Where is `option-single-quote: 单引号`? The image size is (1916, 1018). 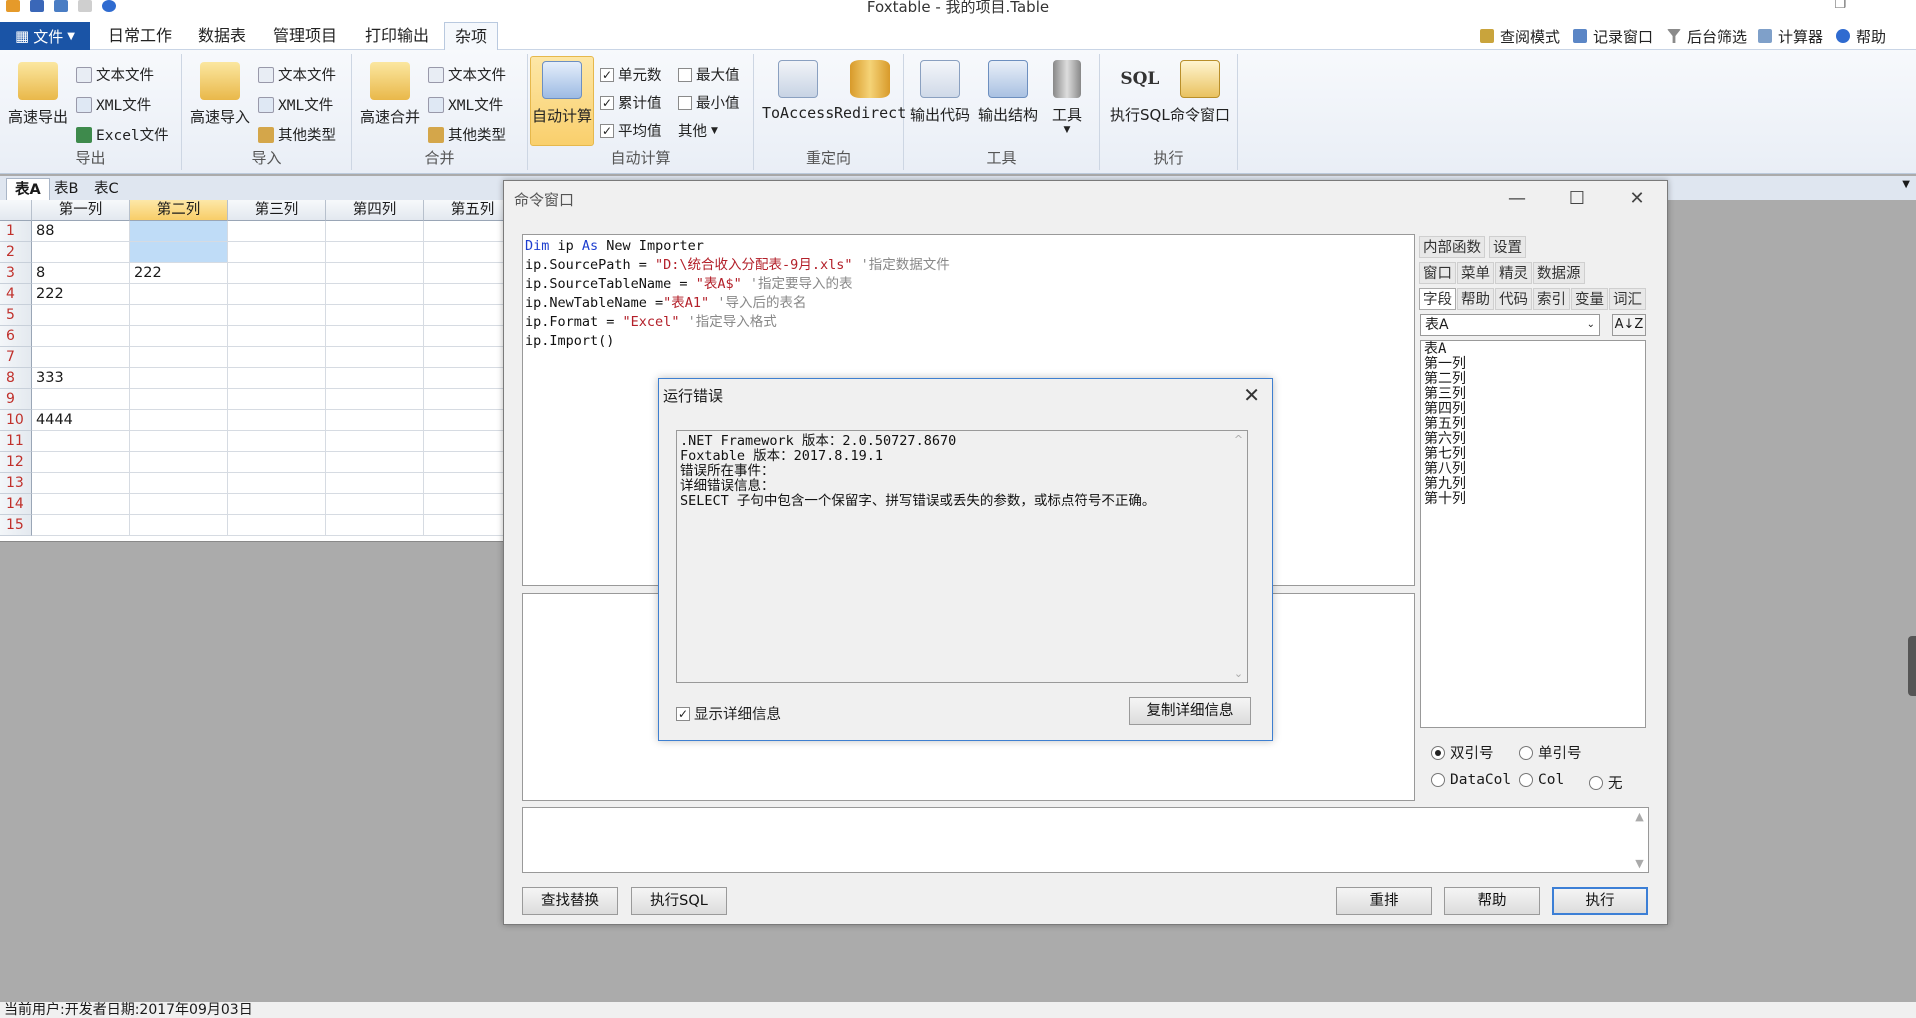 option-single-quote: 单引号 is located at coordinates (1550, 752).